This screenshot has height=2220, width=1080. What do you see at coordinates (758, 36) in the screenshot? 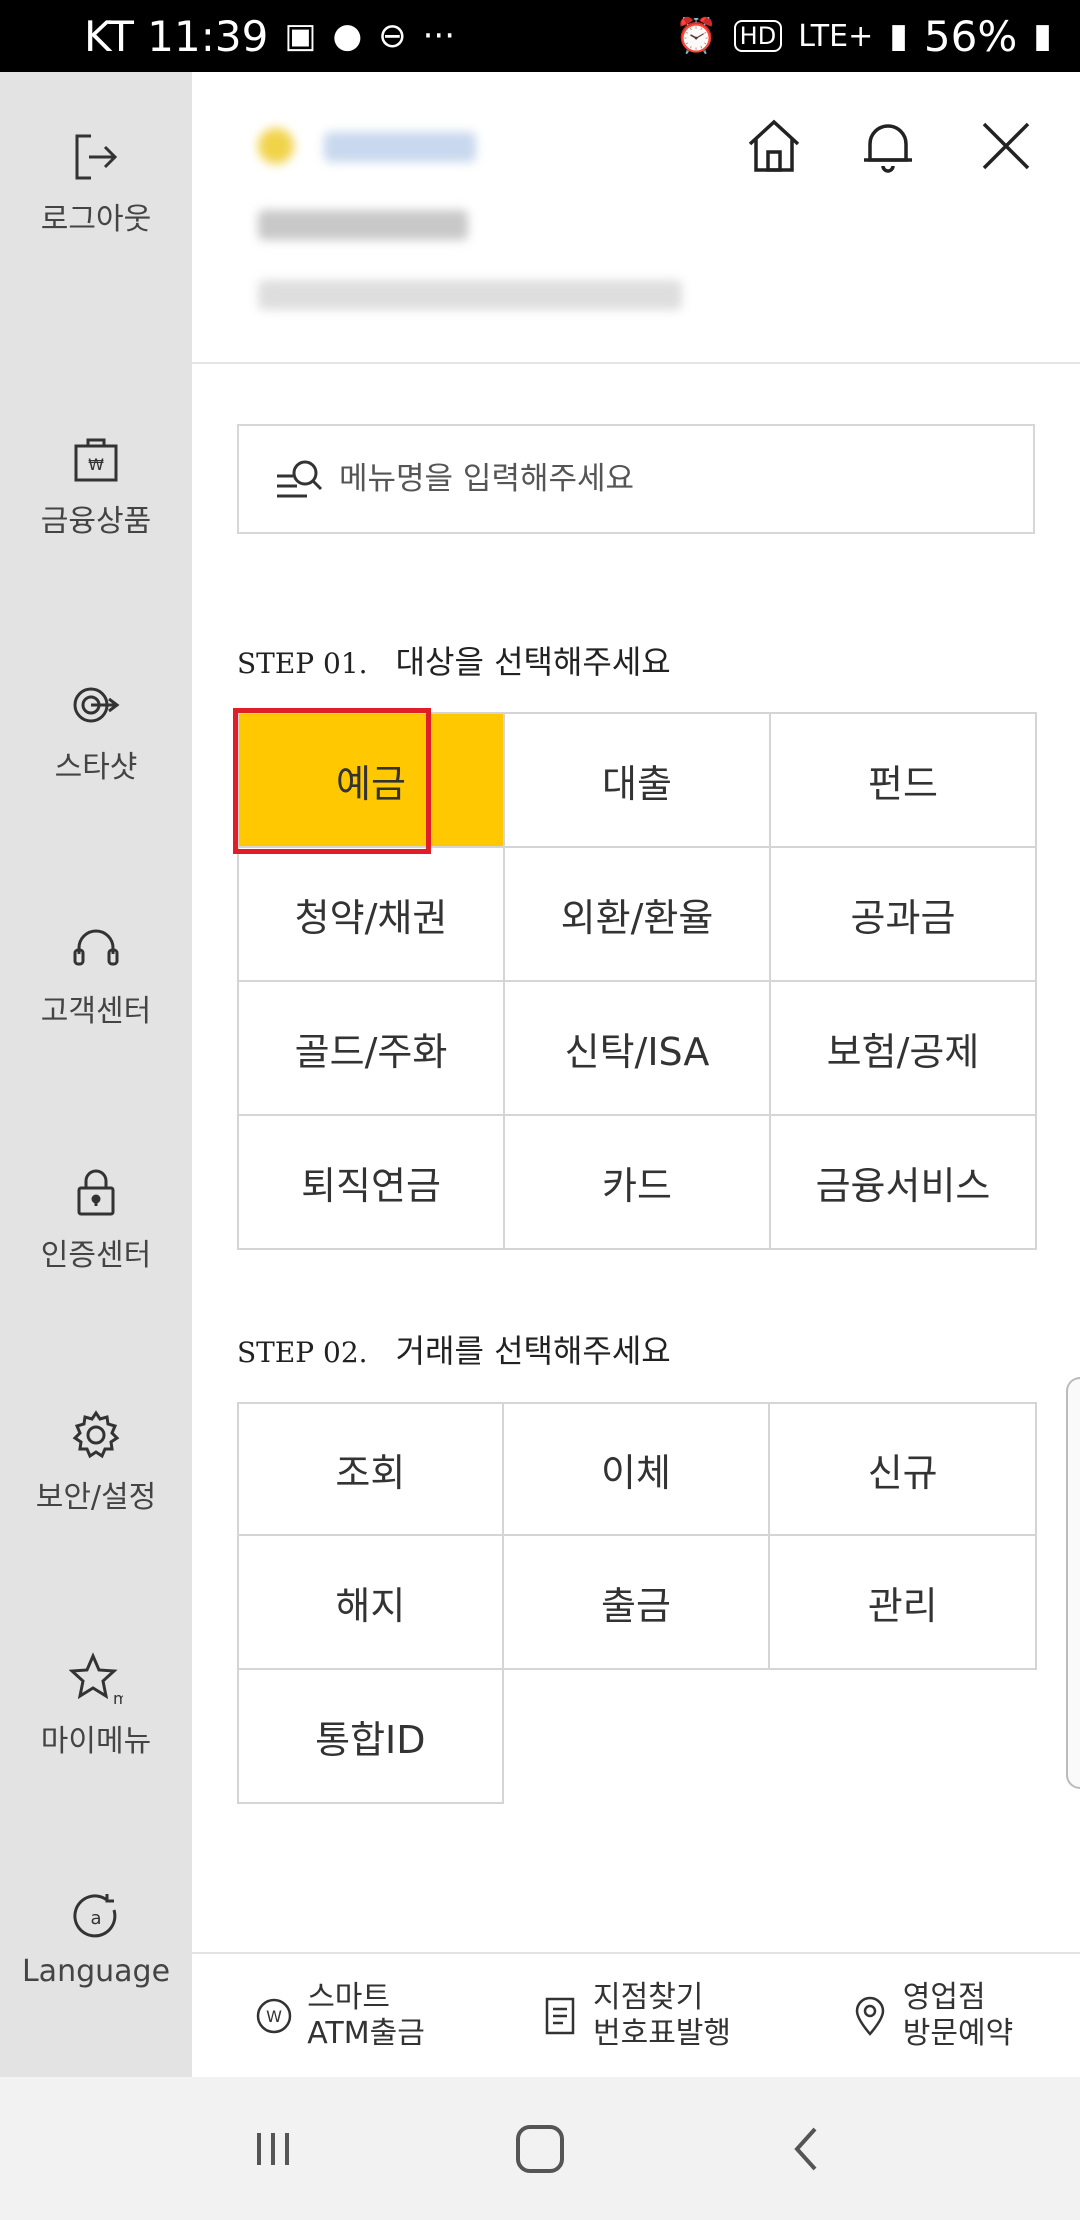
I see `hd-icon: HD` at bounding box center [758, 36].